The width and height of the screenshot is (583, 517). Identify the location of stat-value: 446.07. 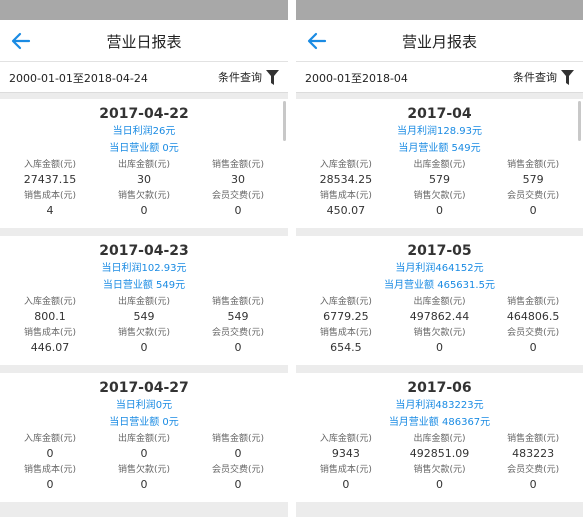
(50, 347).